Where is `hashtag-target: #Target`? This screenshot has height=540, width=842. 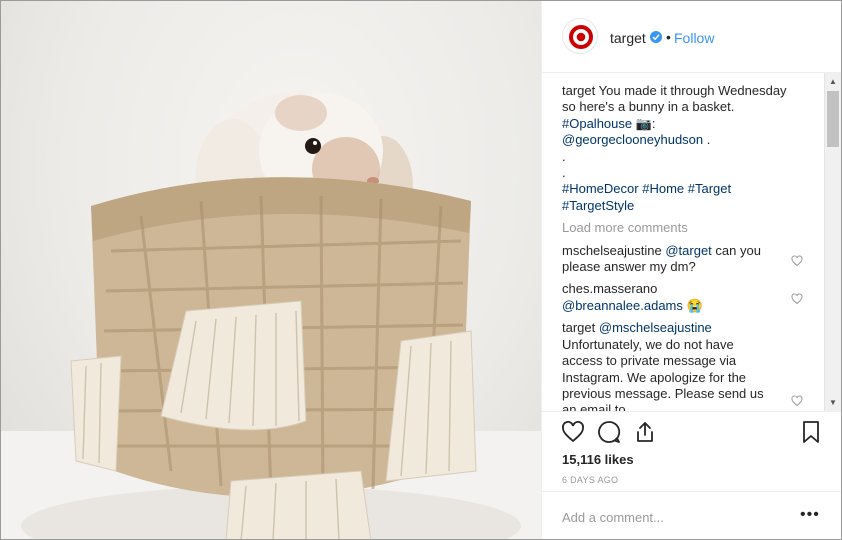 hashtag-target: #Target is located at coordinates (709, 188).